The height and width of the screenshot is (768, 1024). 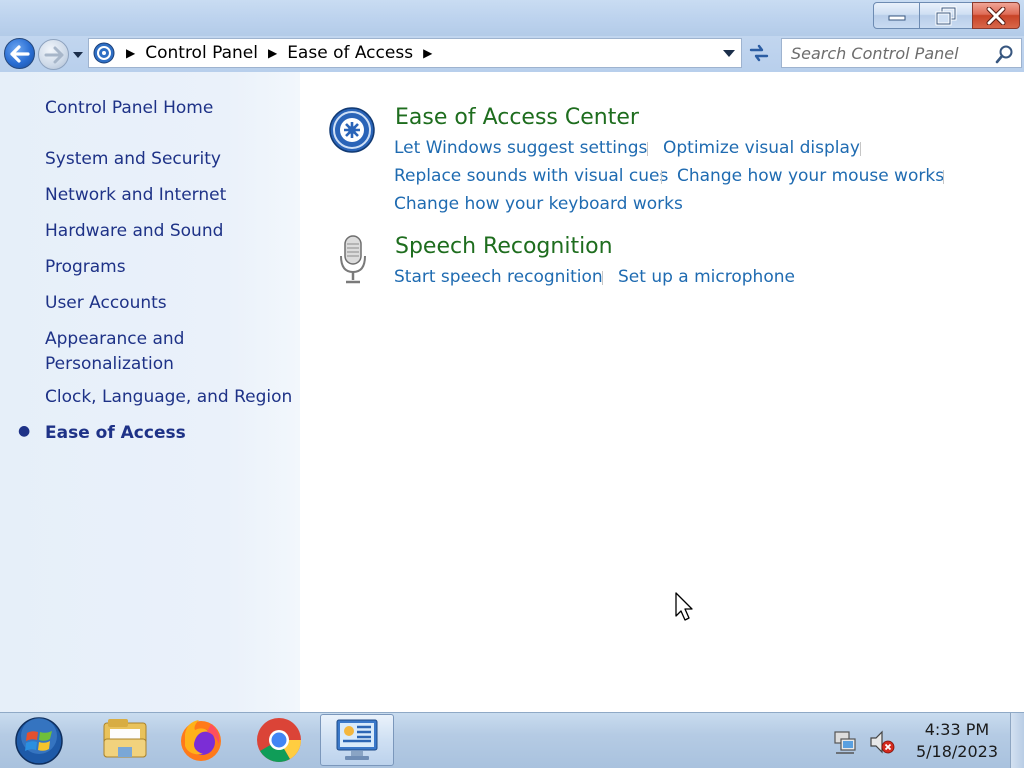 I want to click on taskbar-control-panel-button, so click(x=357, y=740).